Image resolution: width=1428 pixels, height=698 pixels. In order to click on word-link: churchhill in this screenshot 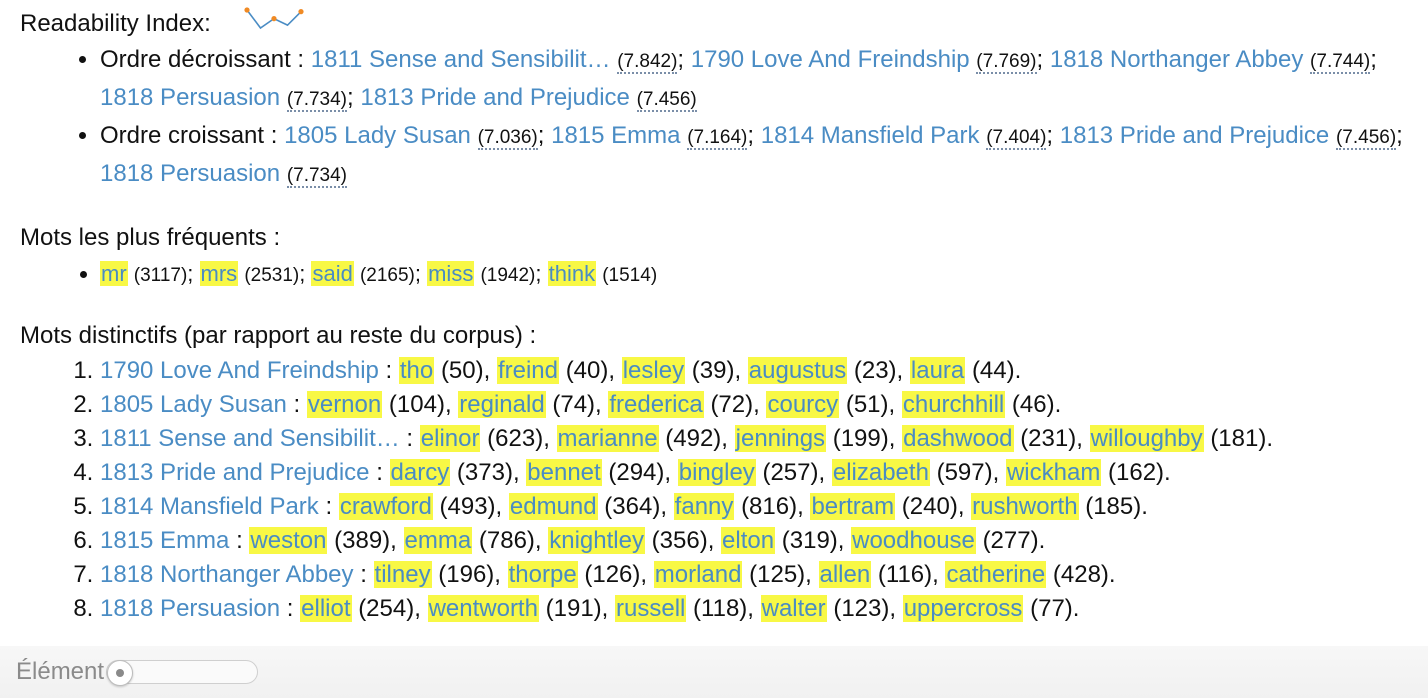, I will do `click(953, 404)`.